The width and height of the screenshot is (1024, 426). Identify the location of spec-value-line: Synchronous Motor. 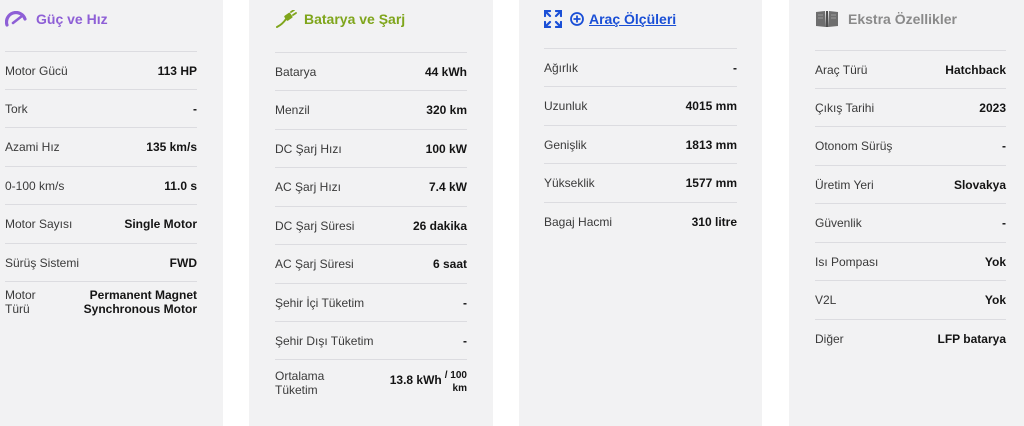
(140, 308).